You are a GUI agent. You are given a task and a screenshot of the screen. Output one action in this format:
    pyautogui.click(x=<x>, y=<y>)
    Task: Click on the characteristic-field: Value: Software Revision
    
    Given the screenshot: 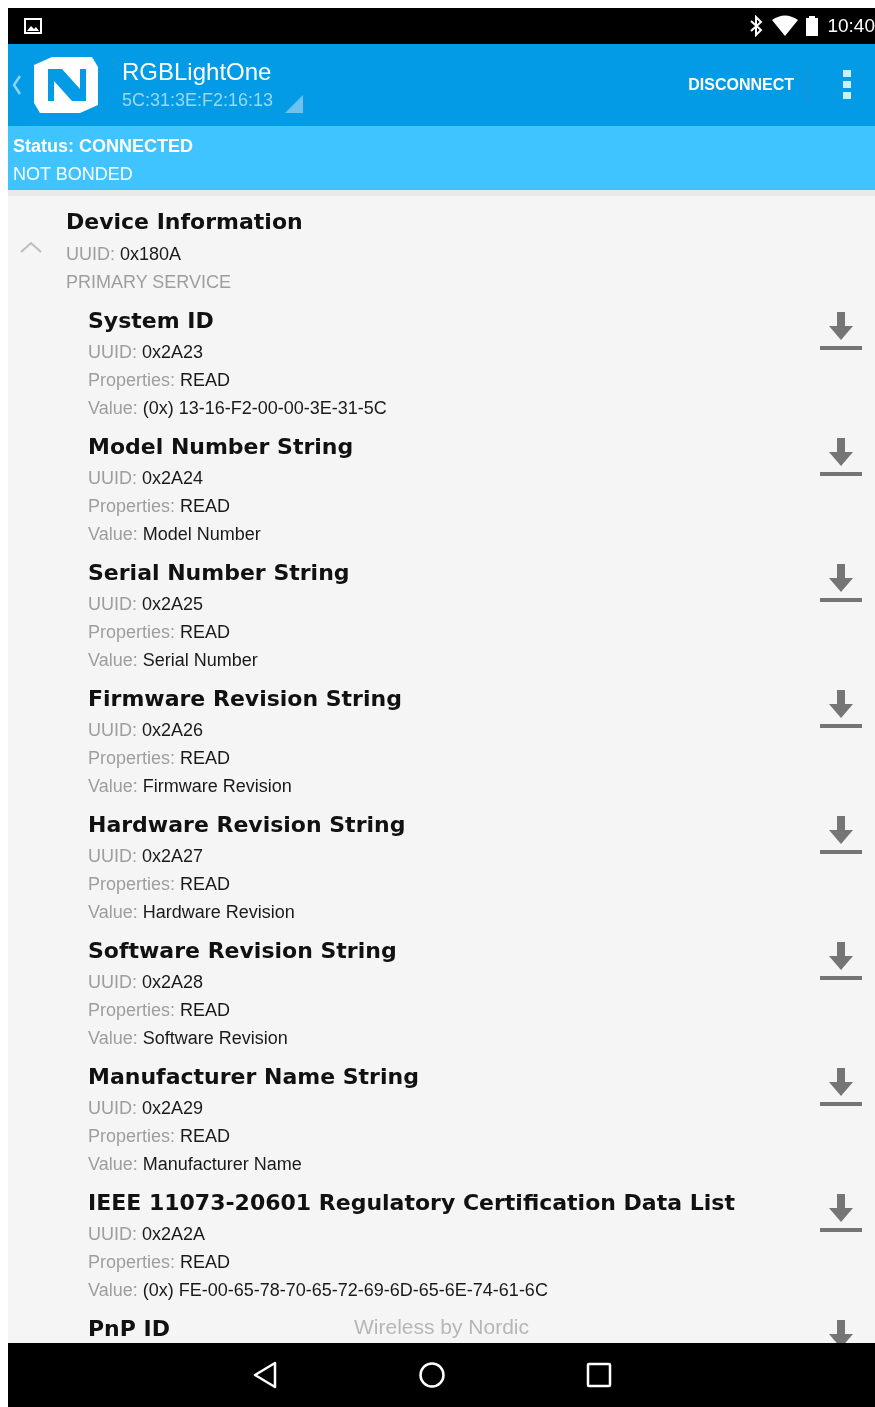 What is the action you would take?
    pyautogui.click(x=188, y=1038)
    